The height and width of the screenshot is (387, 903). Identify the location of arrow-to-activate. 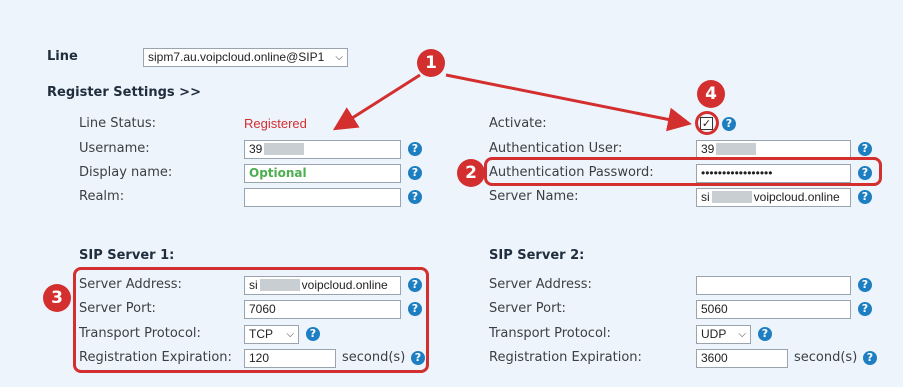
(568, 102).